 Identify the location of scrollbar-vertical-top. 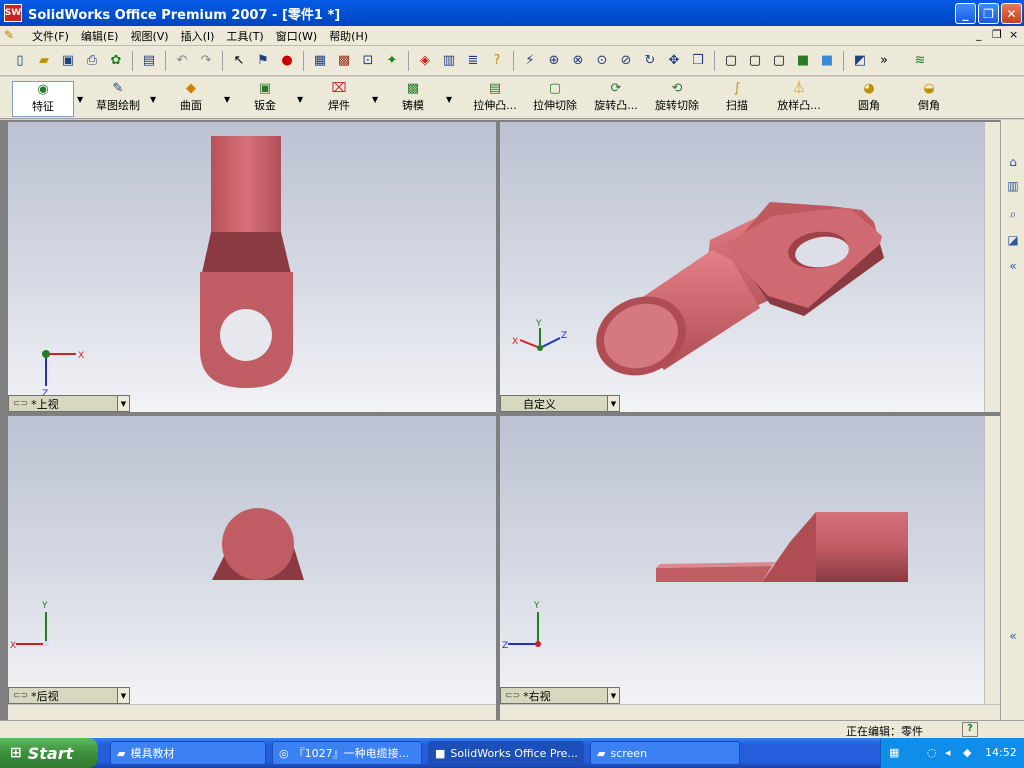
(992, 267).